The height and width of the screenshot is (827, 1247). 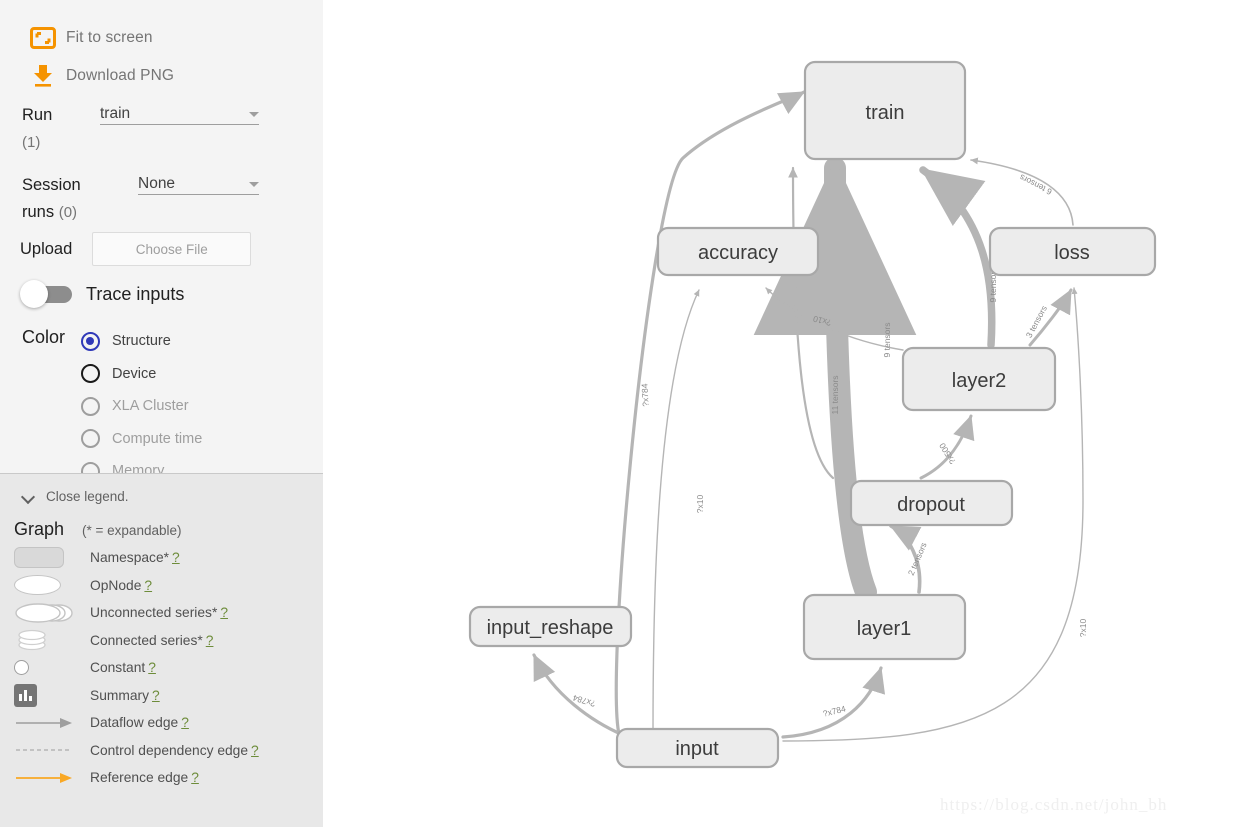 I want to click on help-link-reference-edge: ?, so click(x=195, y=777).